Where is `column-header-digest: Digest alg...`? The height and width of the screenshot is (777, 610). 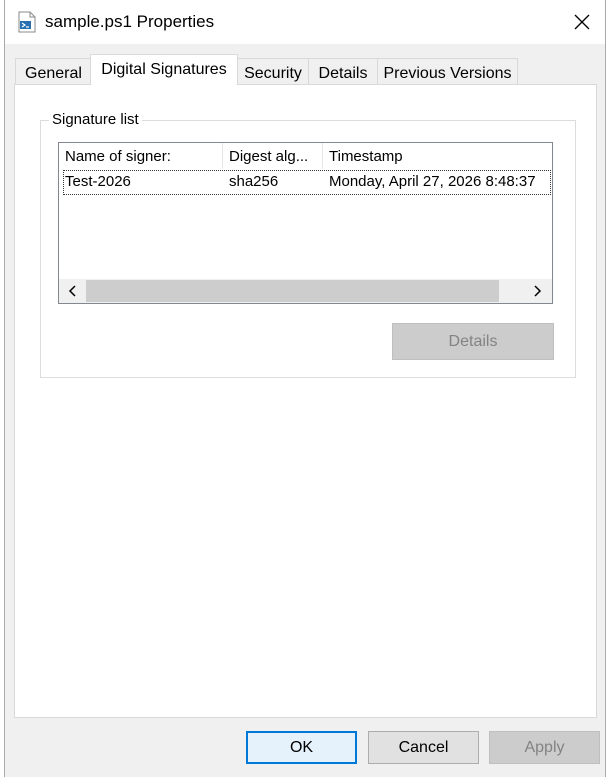 column-header-digest: Digest alg... is located at coordinates (273, 156).